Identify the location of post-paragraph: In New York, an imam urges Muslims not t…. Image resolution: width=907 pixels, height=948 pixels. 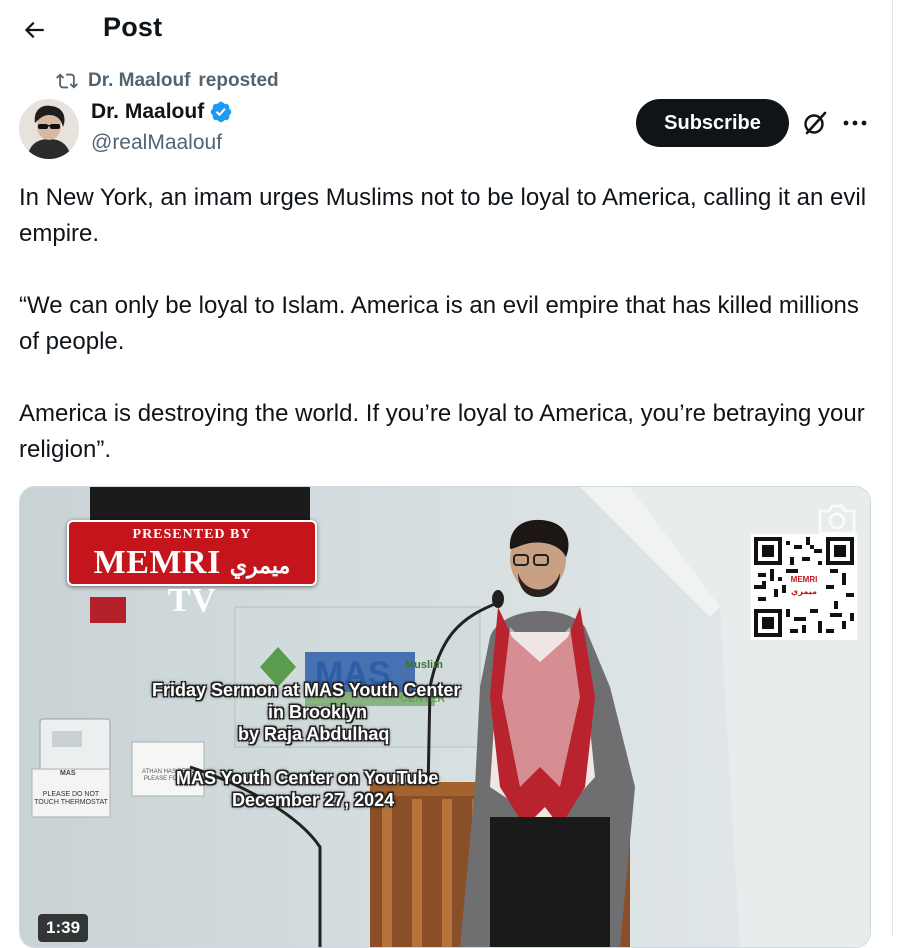
(443, 215).